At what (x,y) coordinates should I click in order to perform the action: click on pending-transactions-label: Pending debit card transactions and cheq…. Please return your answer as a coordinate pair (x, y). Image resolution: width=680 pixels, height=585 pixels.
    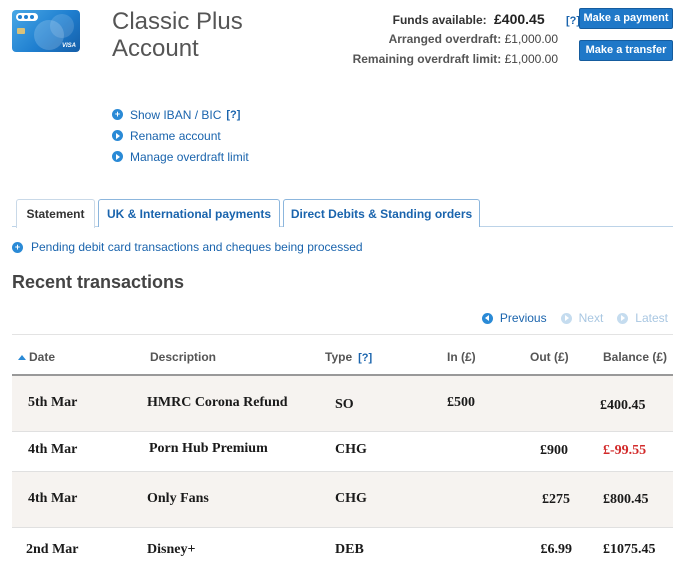
    Looking at the image, I should click on (197, 247).